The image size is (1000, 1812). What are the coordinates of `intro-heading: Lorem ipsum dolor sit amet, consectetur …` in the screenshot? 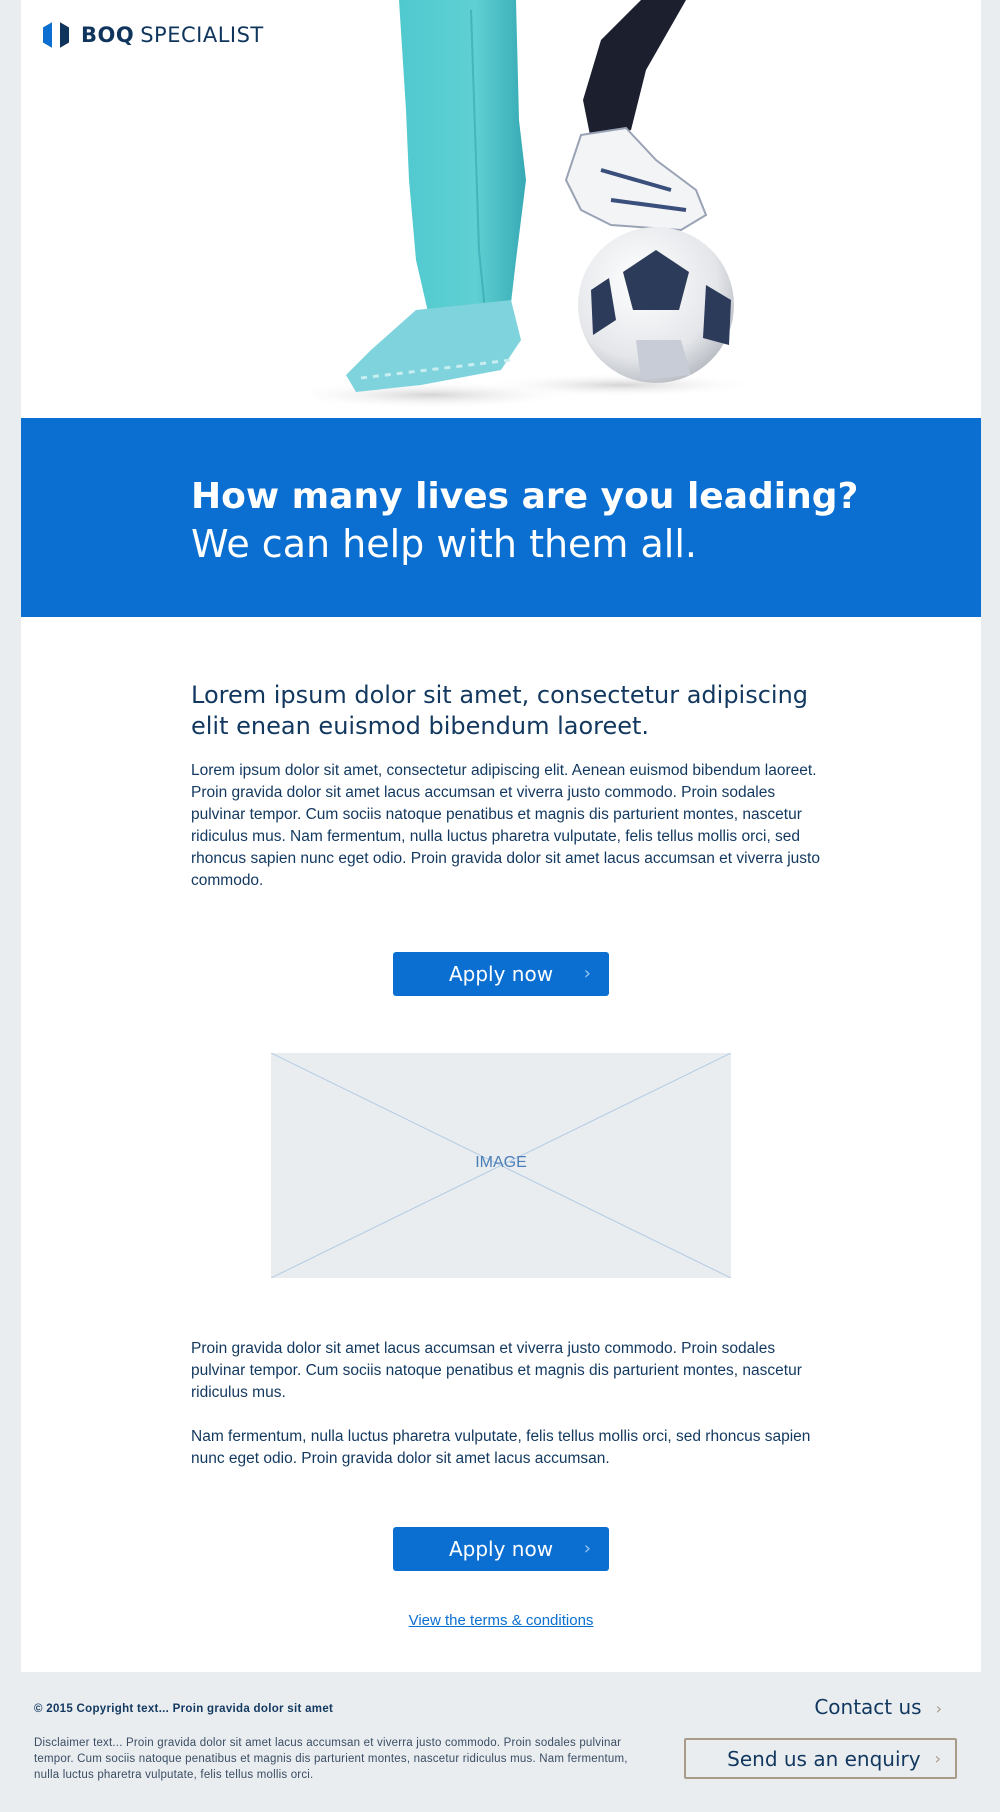 It's located at (500, 710).